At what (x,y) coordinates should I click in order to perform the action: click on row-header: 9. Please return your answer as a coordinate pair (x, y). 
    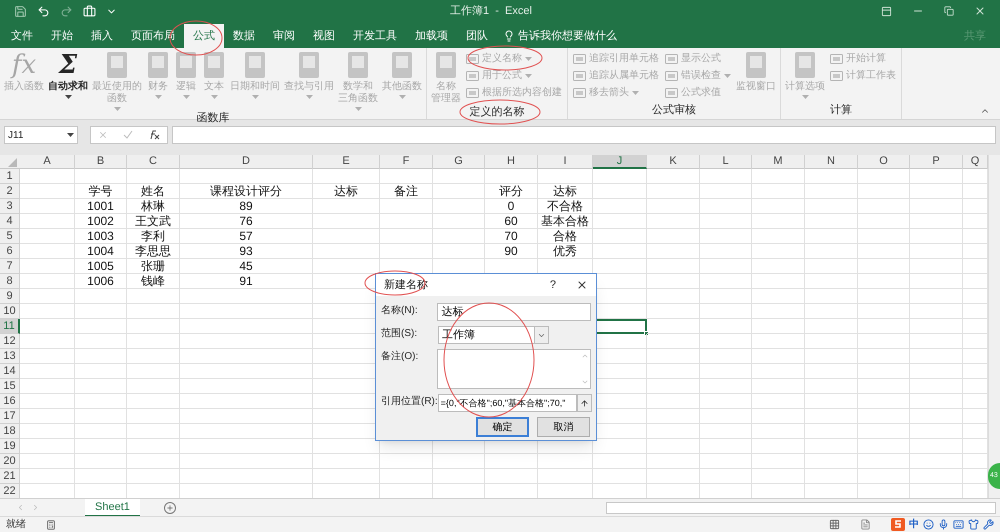
    Looking at the image, I should click on (10, 296).